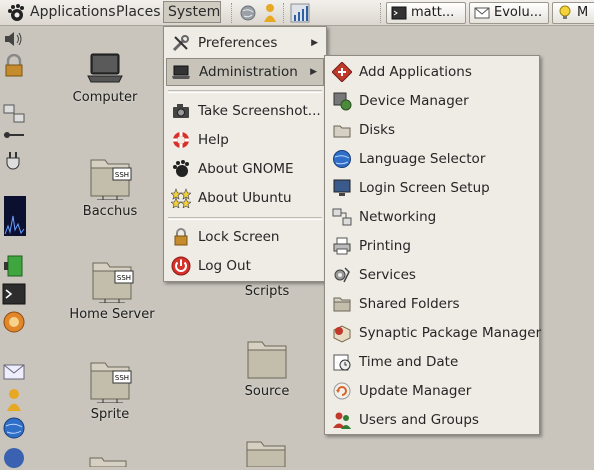 The height and width of the screenshot is (470, 594). I want to click on desktop-item-sprite: SSH Sprite, so click(110, 388).